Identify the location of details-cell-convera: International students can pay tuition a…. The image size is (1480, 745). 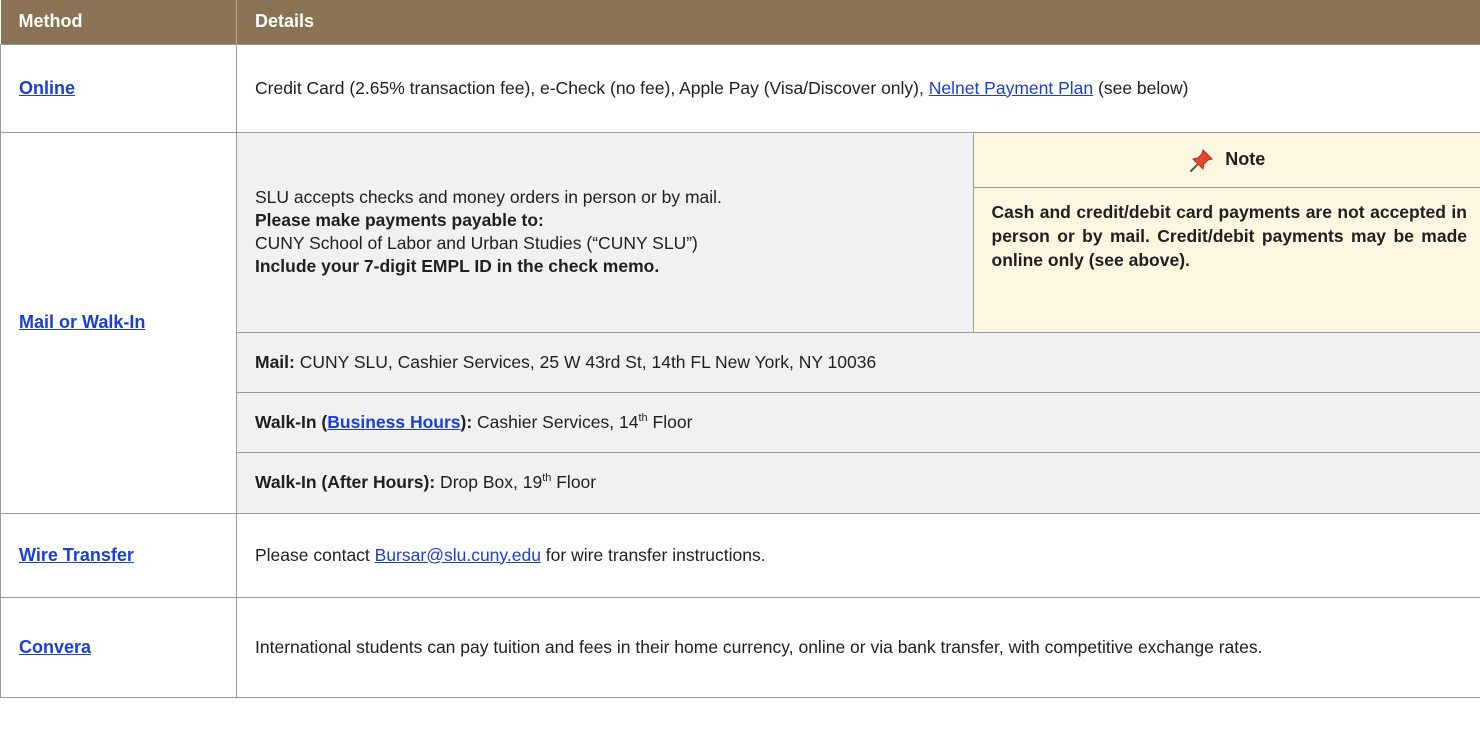
(858, 647).